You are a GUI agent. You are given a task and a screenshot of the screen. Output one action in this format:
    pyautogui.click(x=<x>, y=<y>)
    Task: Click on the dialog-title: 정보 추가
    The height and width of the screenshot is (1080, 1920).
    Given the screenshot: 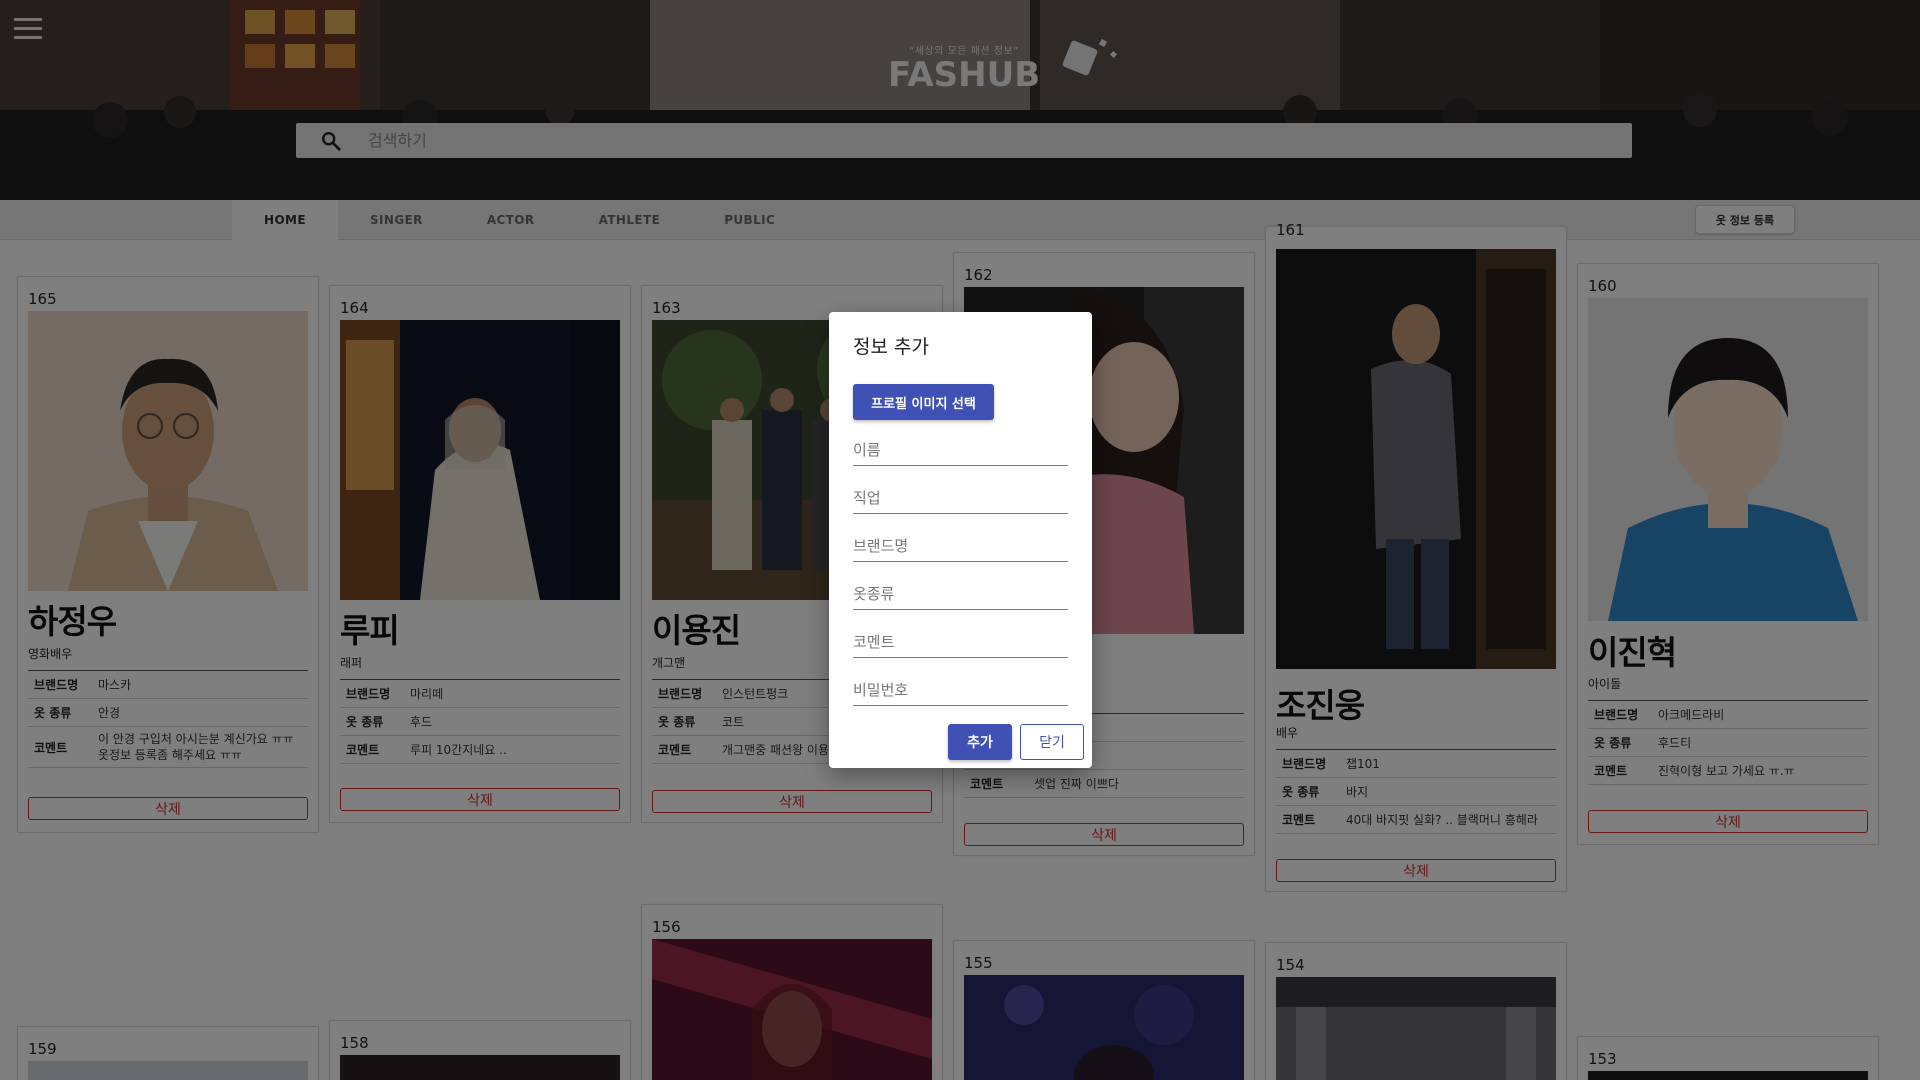 What is the action you would take?
    pyautogui.click(x=891, y=347)
    